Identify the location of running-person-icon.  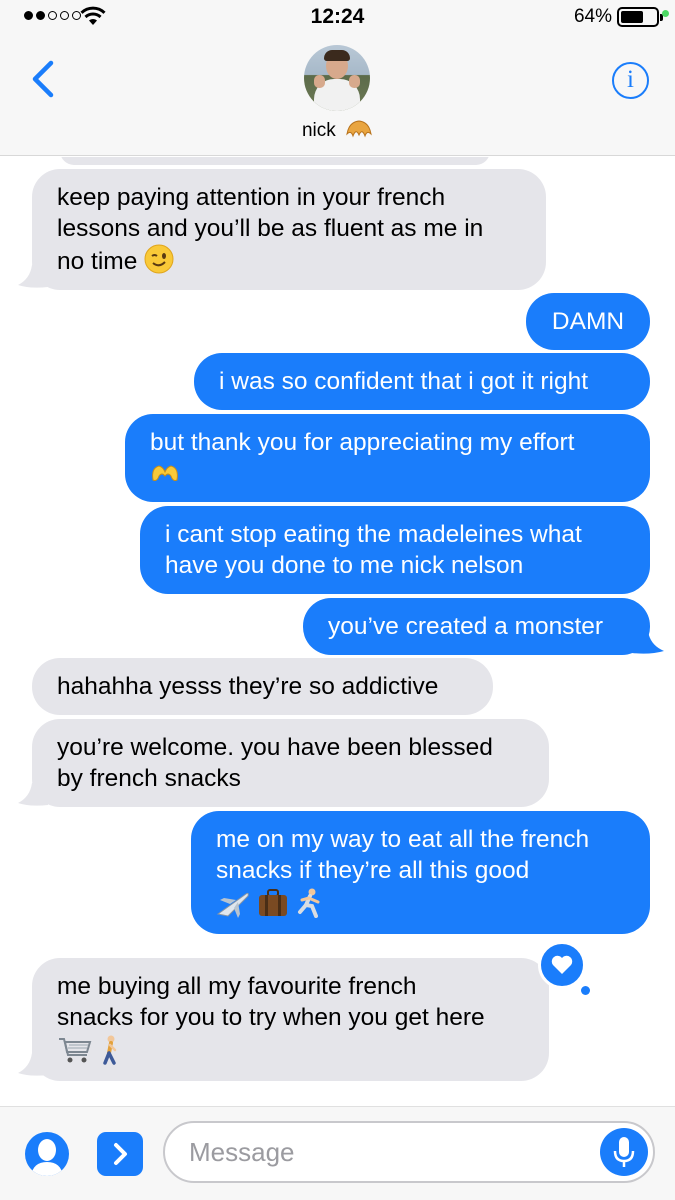
(308, 903).